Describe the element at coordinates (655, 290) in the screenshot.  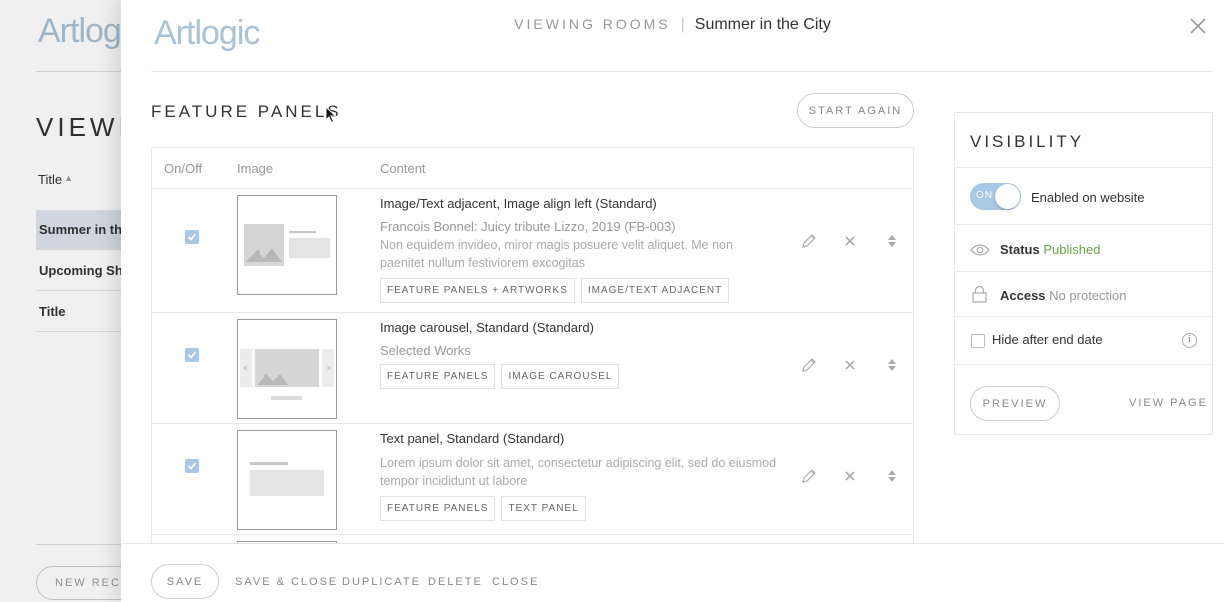
I see `panel-tag: IMAGE/TEXT ADJACENT` at that location.